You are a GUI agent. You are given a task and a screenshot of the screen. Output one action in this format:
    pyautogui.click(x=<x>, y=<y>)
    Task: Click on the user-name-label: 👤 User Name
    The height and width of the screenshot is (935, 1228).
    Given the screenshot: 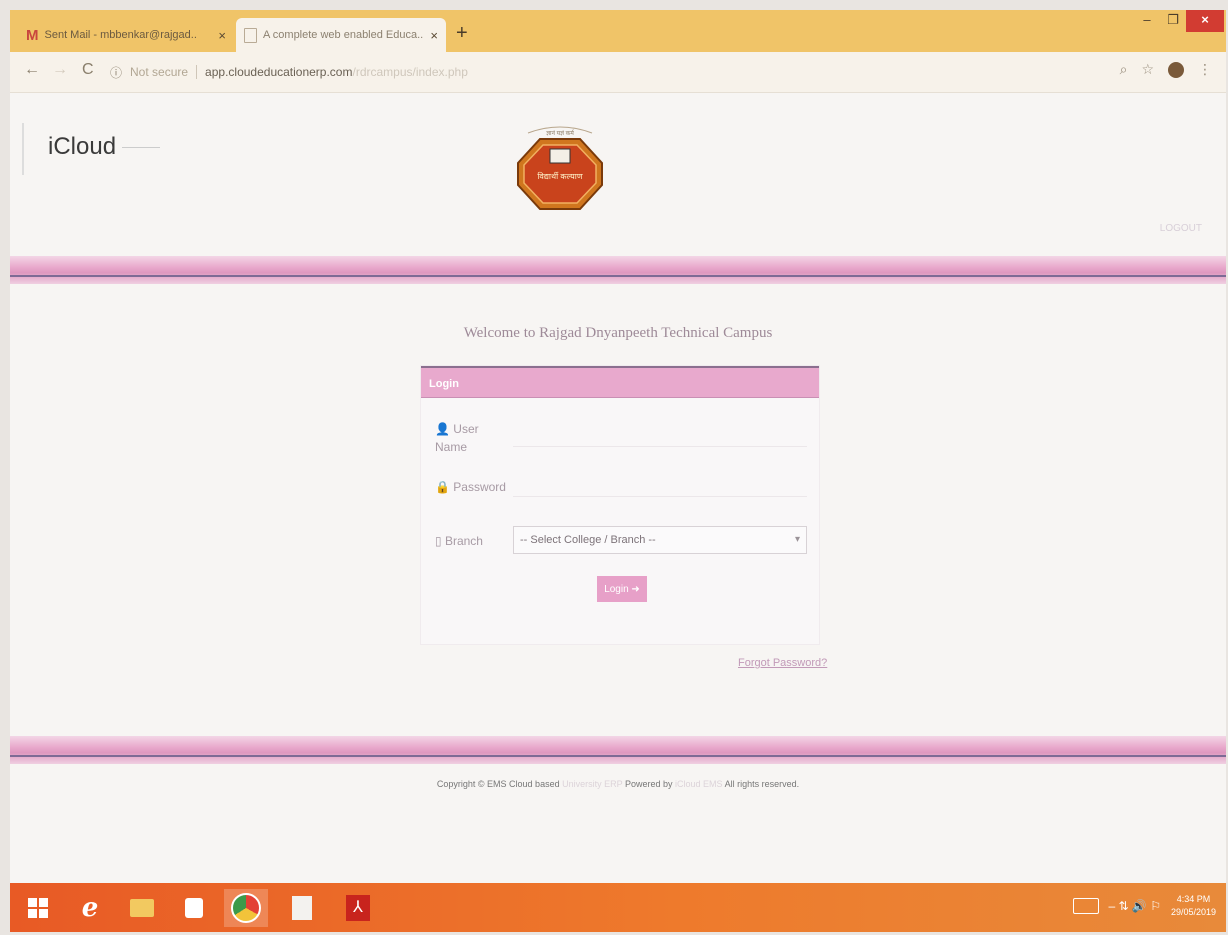 What is the action you would take?
    pyautogui.click(x=457, y=438)
    